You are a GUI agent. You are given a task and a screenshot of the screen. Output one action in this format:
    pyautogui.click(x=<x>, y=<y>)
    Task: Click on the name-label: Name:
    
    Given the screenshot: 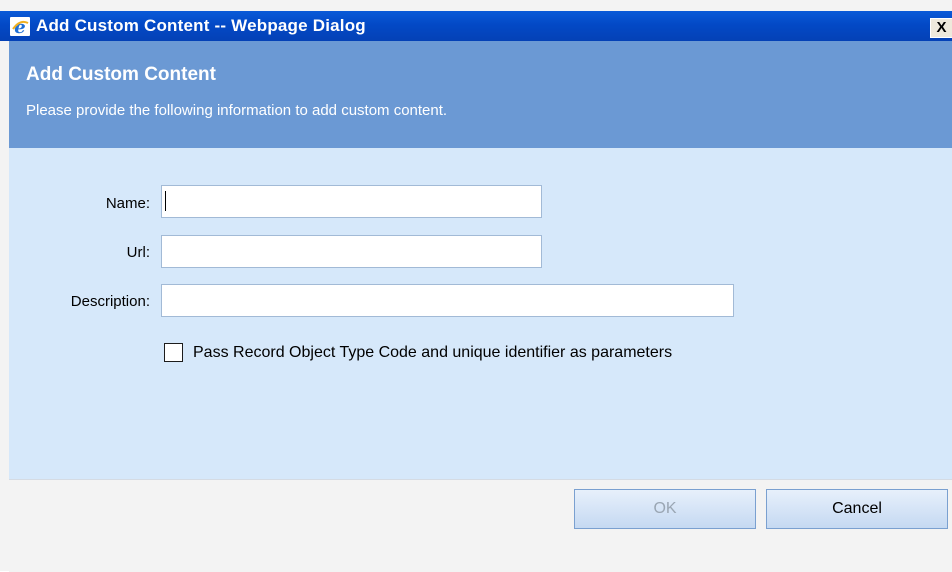 What is the action you would take?
    pyautogui.click(x=127, y=203)
    